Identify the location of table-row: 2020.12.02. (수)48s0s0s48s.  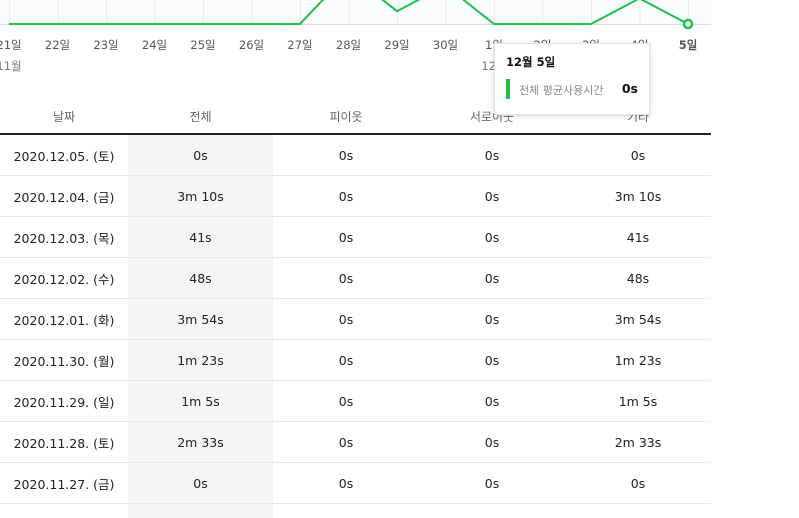
(355, 278).